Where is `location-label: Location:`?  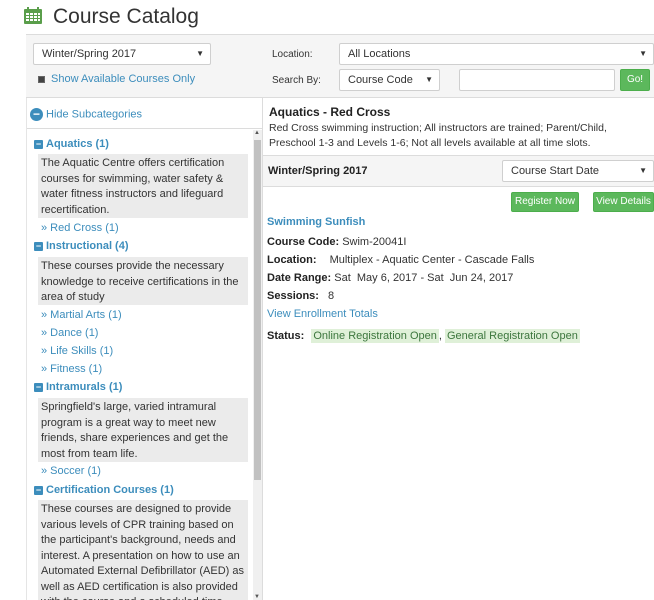 location-label: Location: is located at coordinates (292, 54).